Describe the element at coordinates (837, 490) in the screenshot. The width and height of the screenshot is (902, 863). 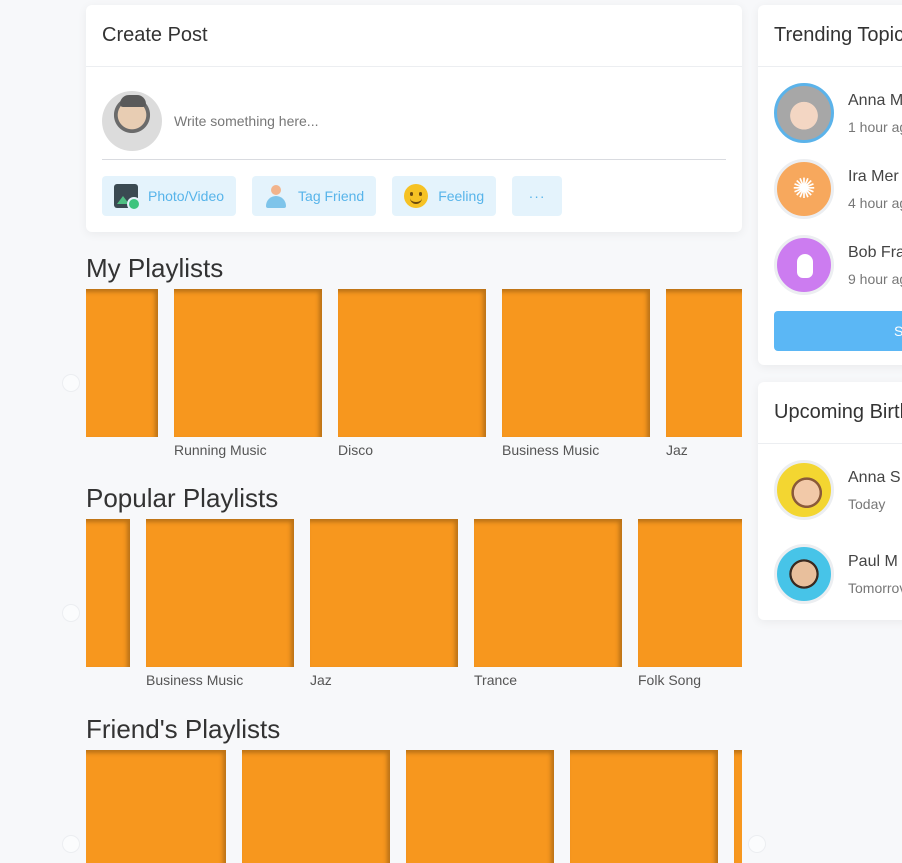
I see `birthday-person: Anna S Today` at that location.